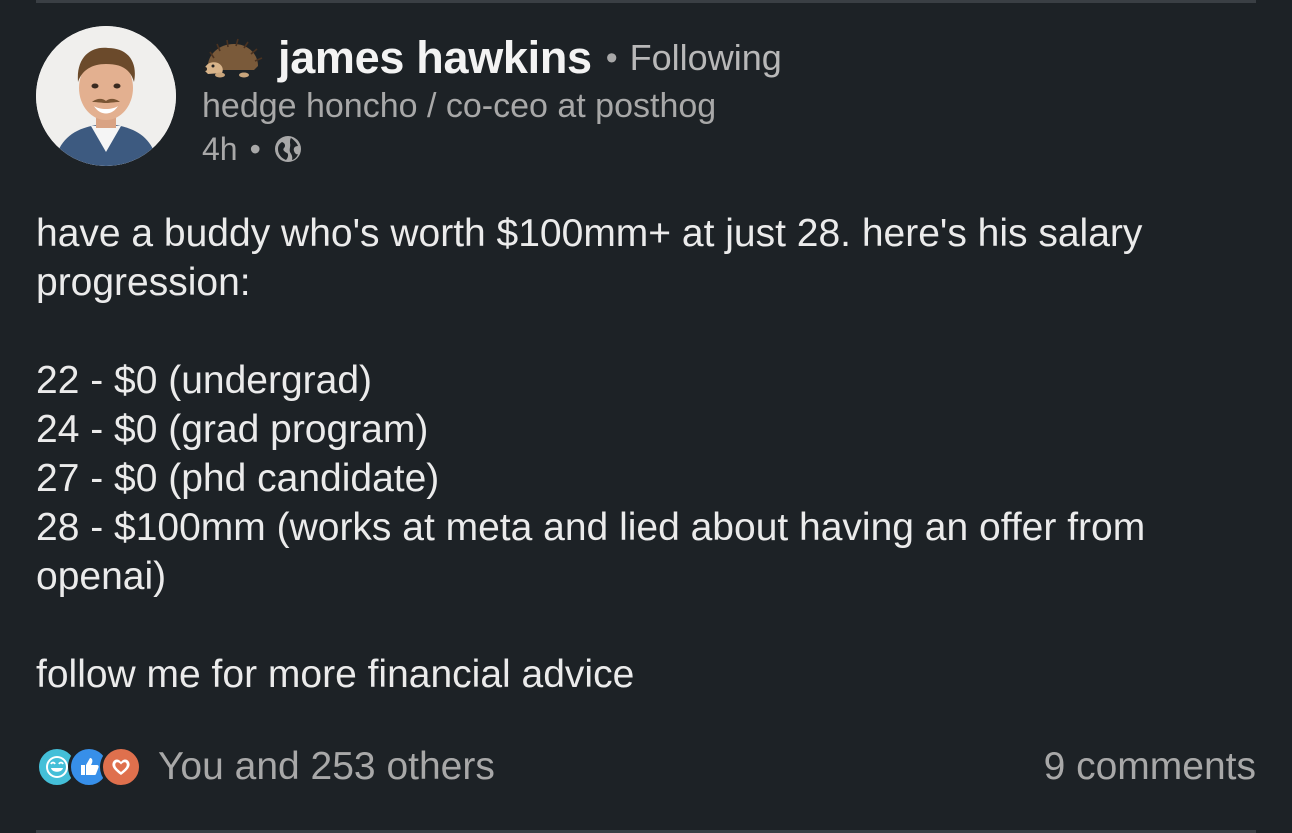 The width and height of the screenshot is (1292, 833). I want to click on top-divider, so click(646, 1).